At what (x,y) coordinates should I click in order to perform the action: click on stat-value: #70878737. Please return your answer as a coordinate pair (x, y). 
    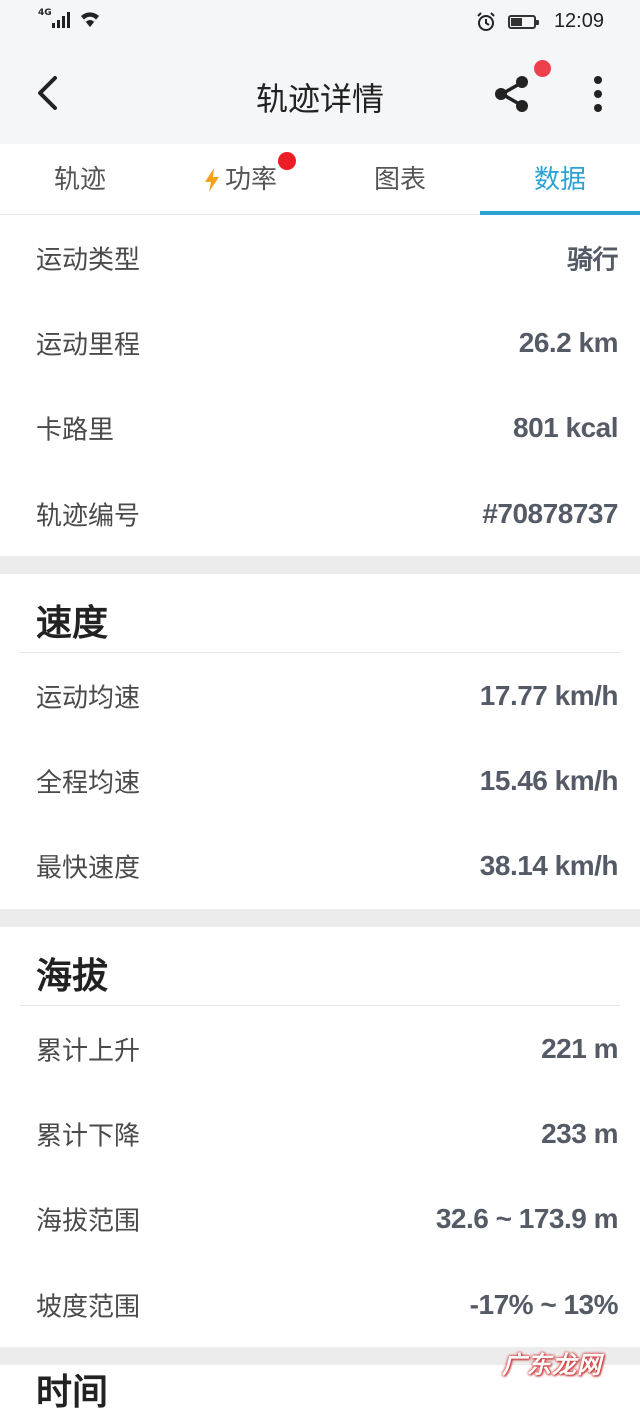
    Looking at the image, I should click on (550, 513).